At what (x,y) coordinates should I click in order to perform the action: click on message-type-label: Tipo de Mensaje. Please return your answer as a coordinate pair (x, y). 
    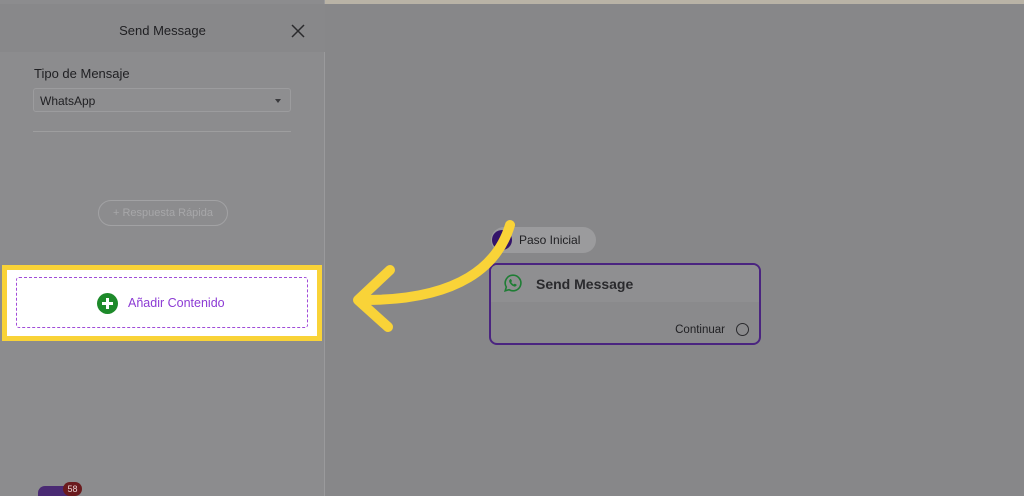
    Looking at the image, I should click on (82, 73).